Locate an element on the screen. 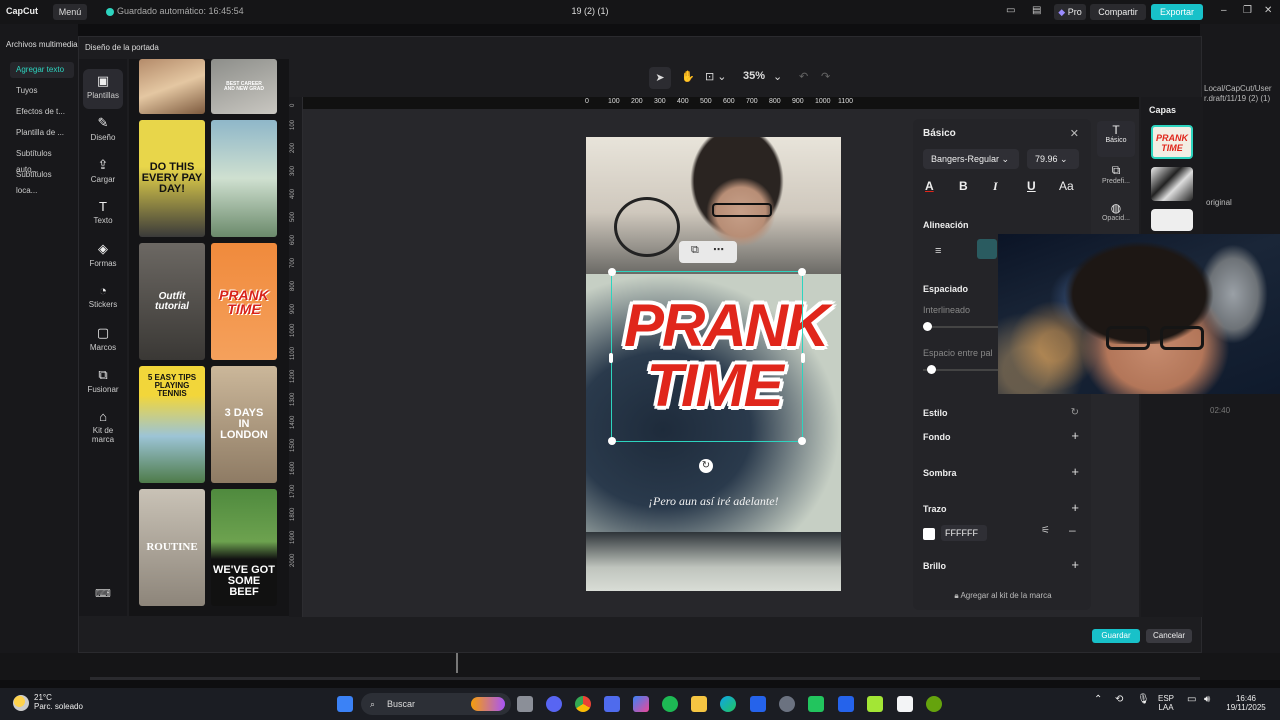 Image resolution: width=1280 pixels, height=720 pixels. bg-item: Tuyos is located at coordinates (42, 91).